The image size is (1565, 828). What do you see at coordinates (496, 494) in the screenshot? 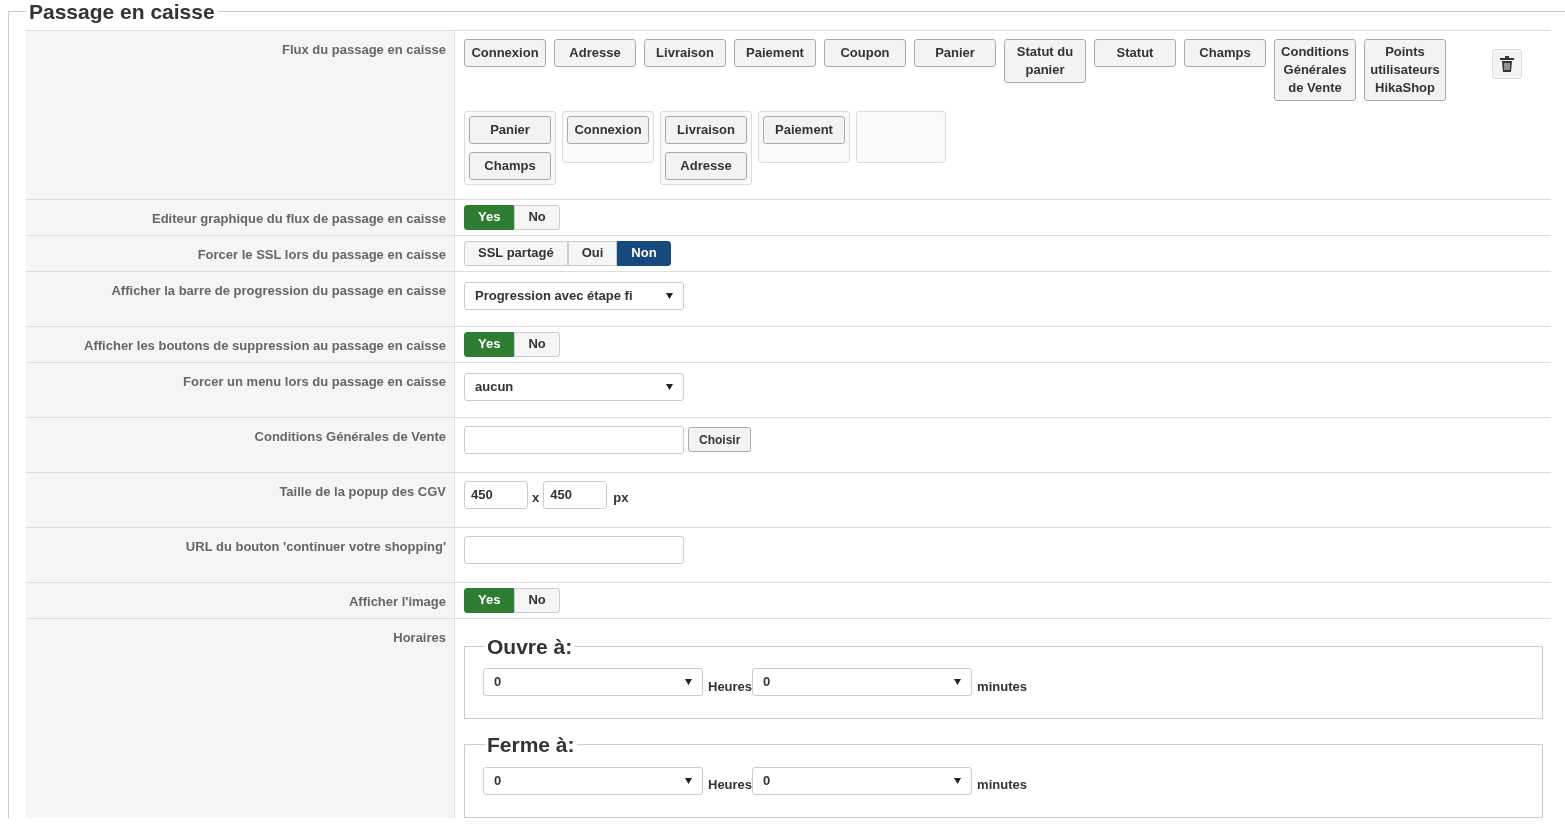
I see `width-field: 450` at bounding box center [496, 494].